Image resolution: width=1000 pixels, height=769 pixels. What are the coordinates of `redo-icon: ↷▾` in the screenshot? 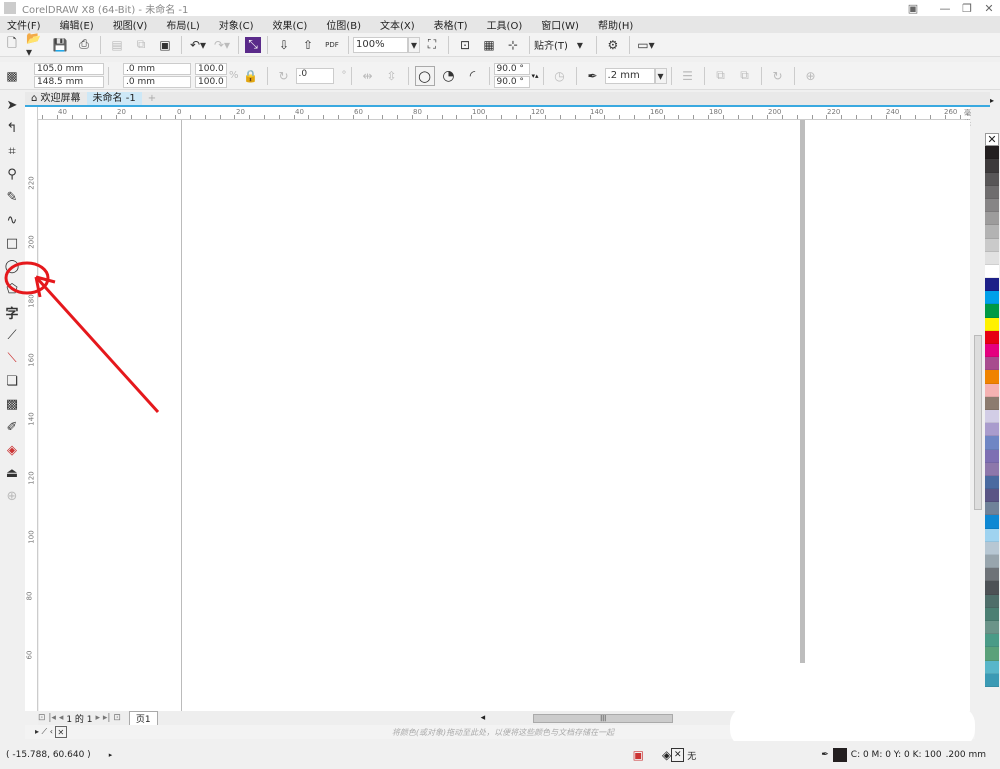 It's located at (222, 45).